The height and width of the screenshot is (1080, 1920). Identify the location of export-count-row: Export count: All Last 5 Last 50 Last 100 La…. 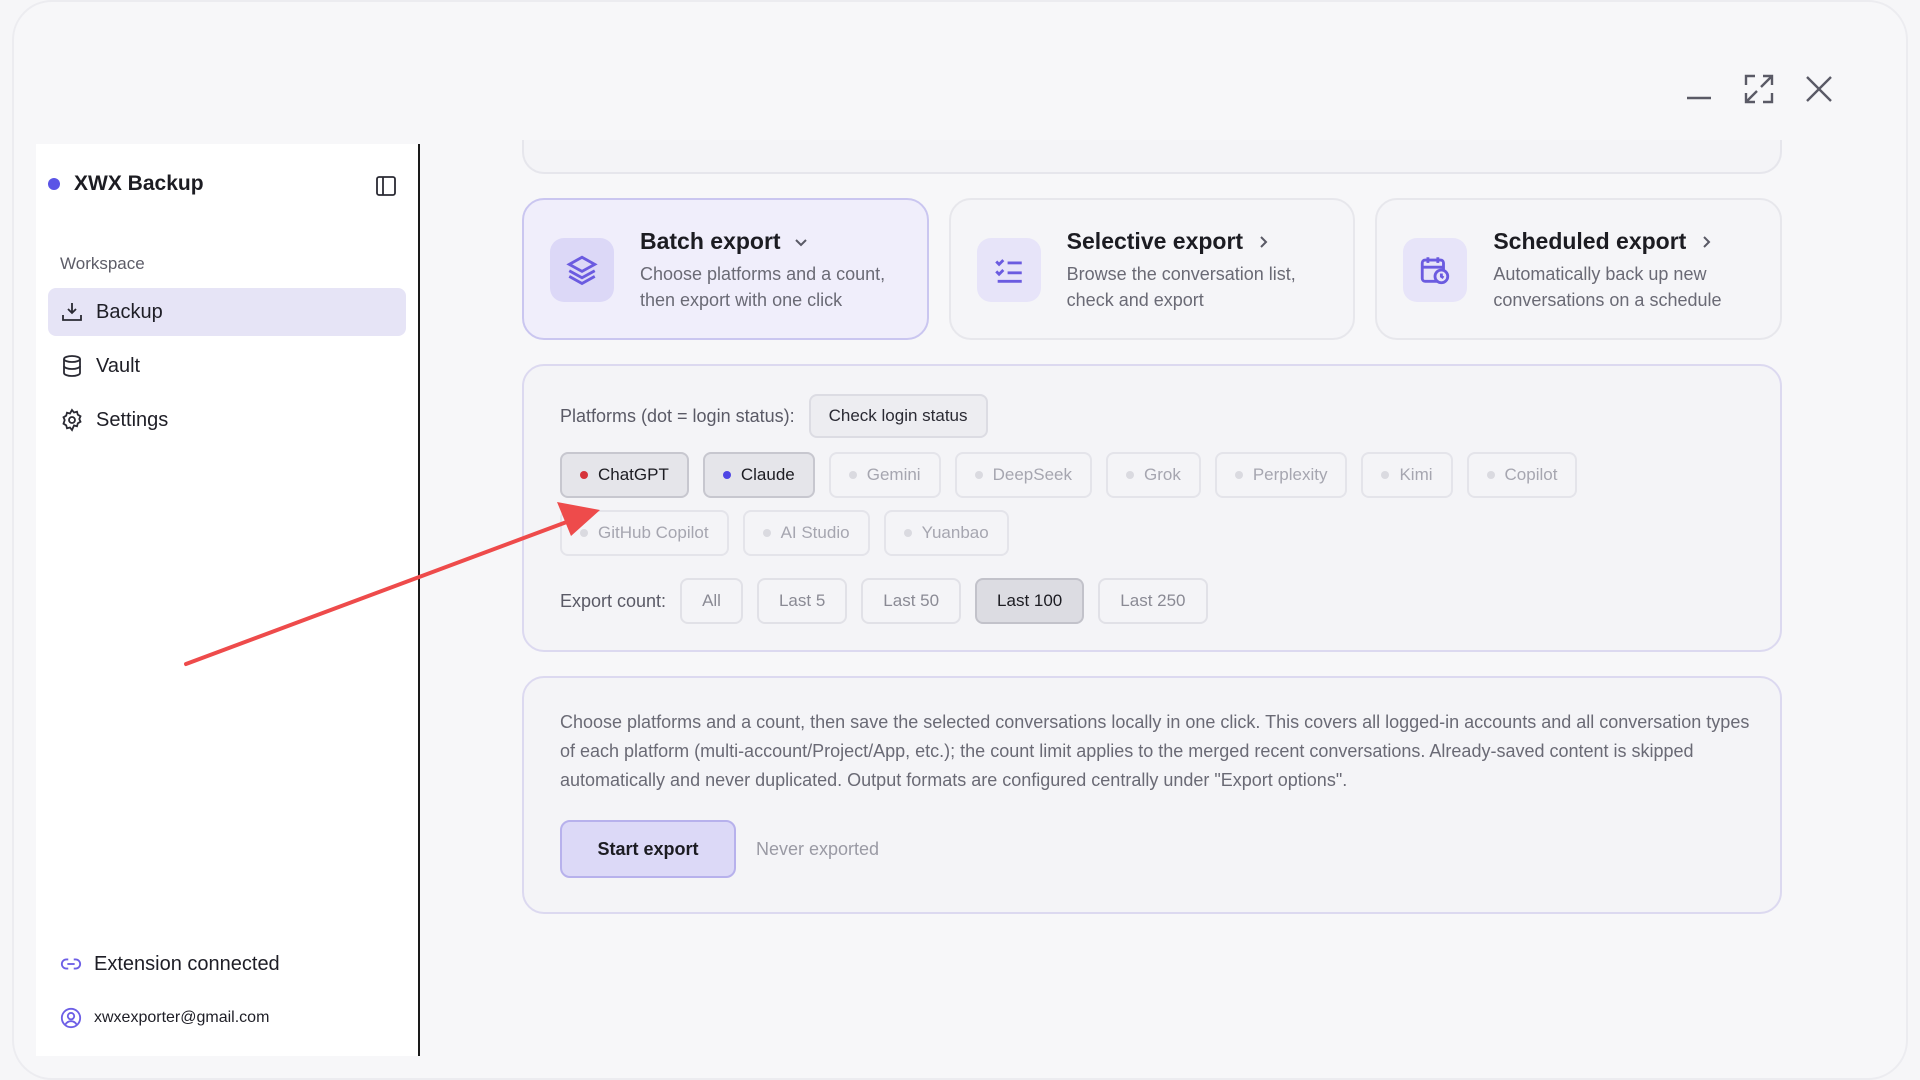
(884, 601).